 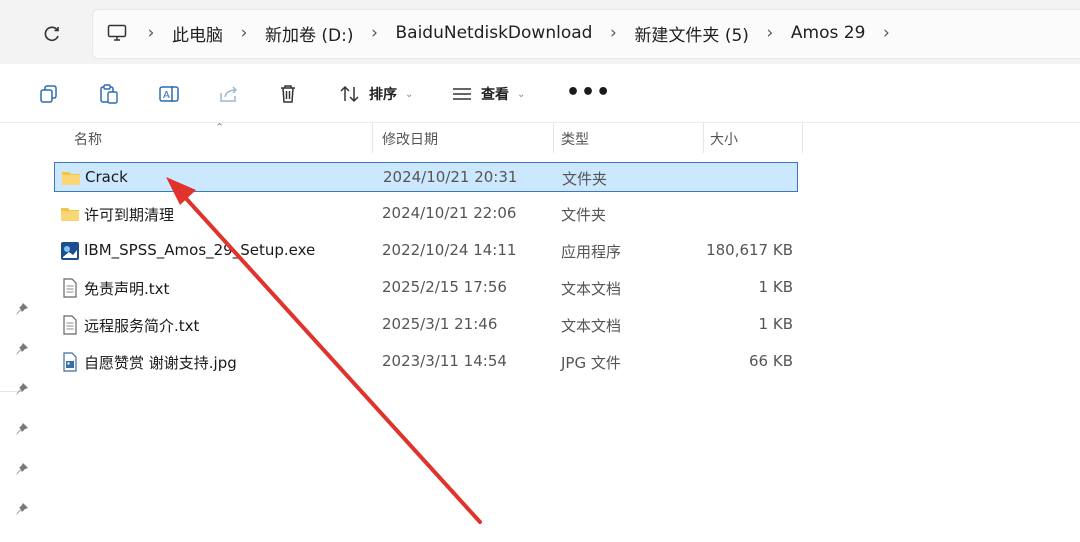 What do you see at coordinates (200, 250) in the screenshot?
I see `file-name: IBM_SPSS_Amos_29_Setup.exe` at bounding box center [200, 250].